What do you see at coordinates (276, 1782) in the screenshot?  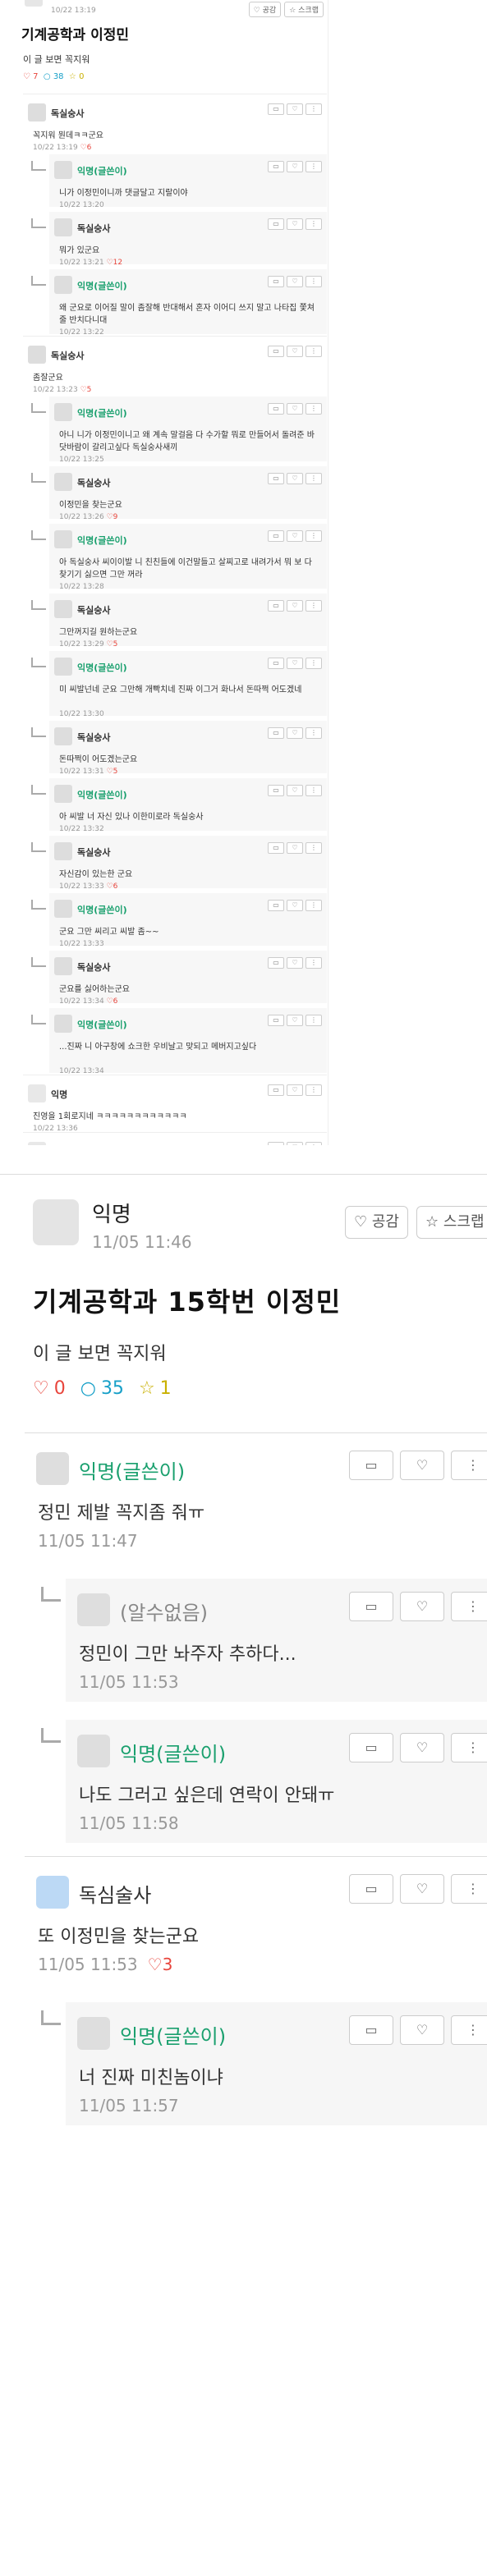 I see `reply-comment: 익명(글쓴이) ▭ ♡ ⋮ 나도 그러고 싶은데 연락이 안돼ㅠ 11/05 11:58` at bounding box center [276, 1782].